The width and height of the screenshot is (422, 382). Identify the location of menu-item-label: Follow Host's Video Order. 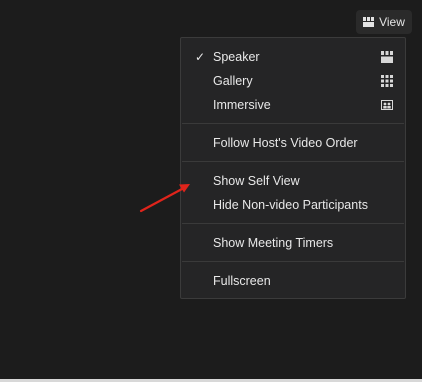
(285, 143).